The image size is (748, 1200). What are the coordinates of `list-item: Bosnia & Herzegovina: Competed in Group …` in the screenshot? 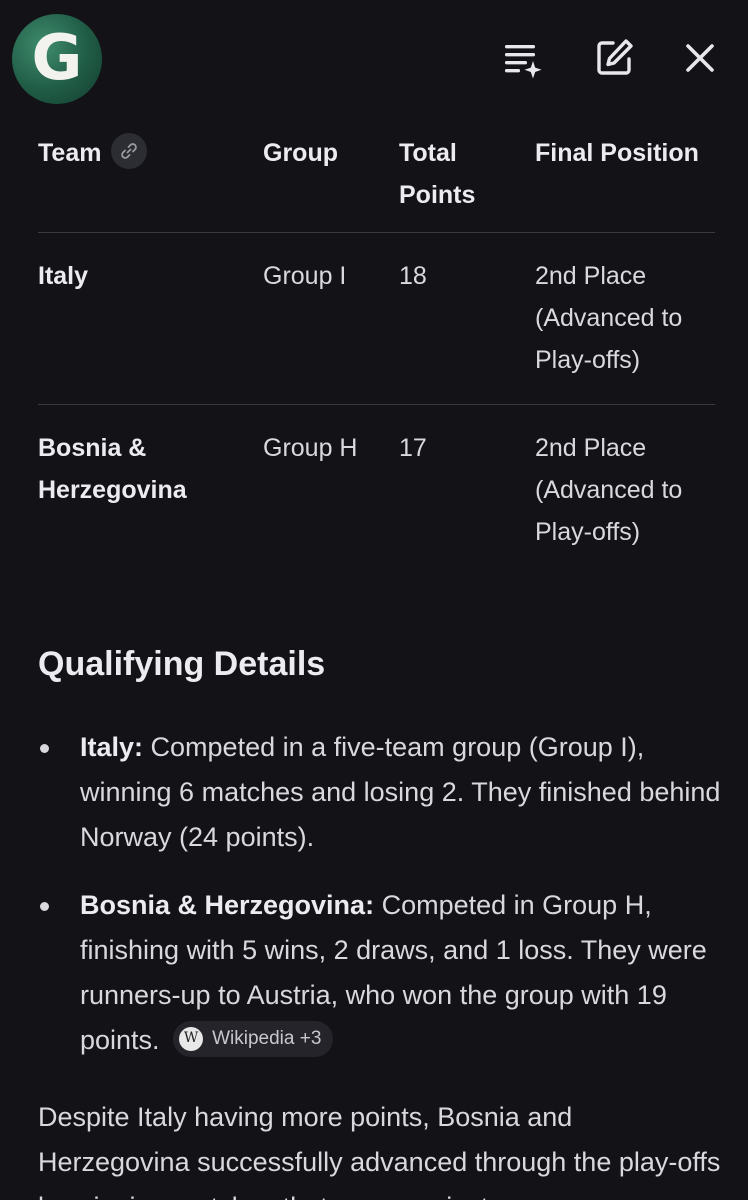 It's located at (380, 973).